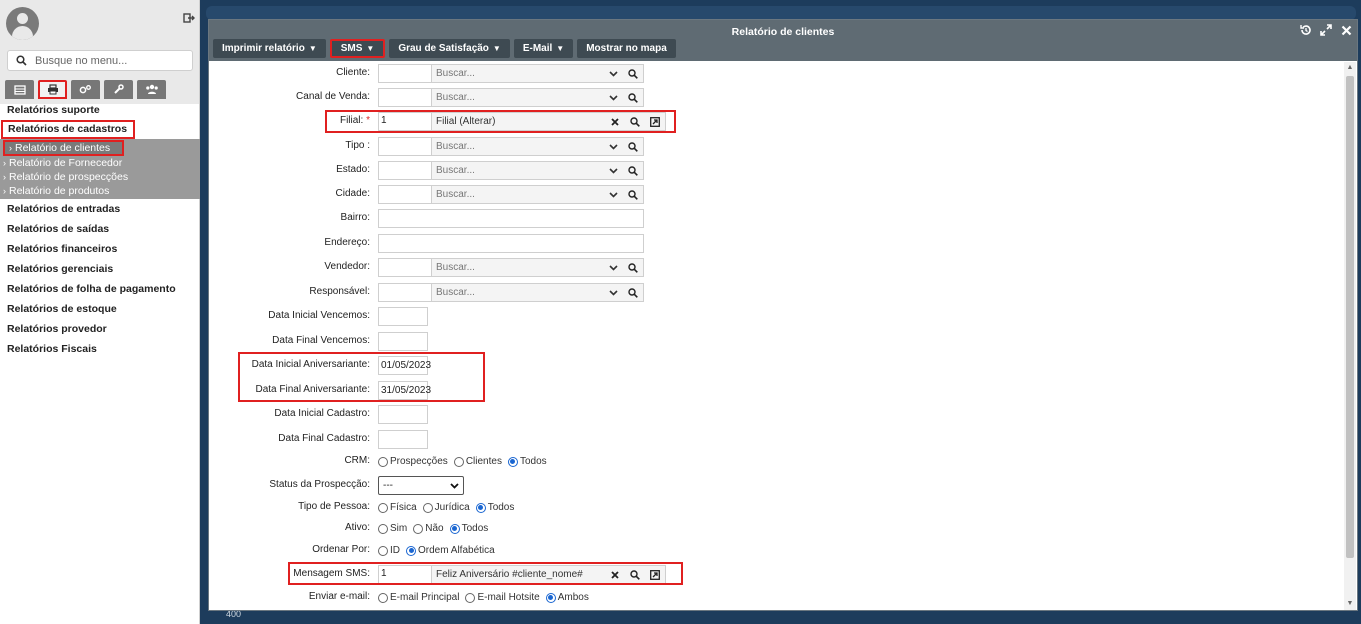 This screenshot has height=624, width=1361. Describe the element at coordinates (527, 461) in the screenshot. I see `crm-radio-todos: Todos` at that location.